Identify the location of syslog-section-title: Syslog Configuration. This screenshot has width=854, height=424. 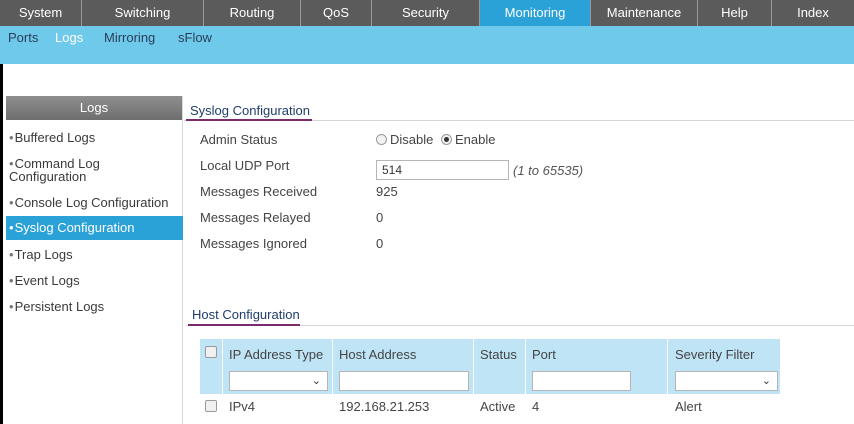
(250, 110).